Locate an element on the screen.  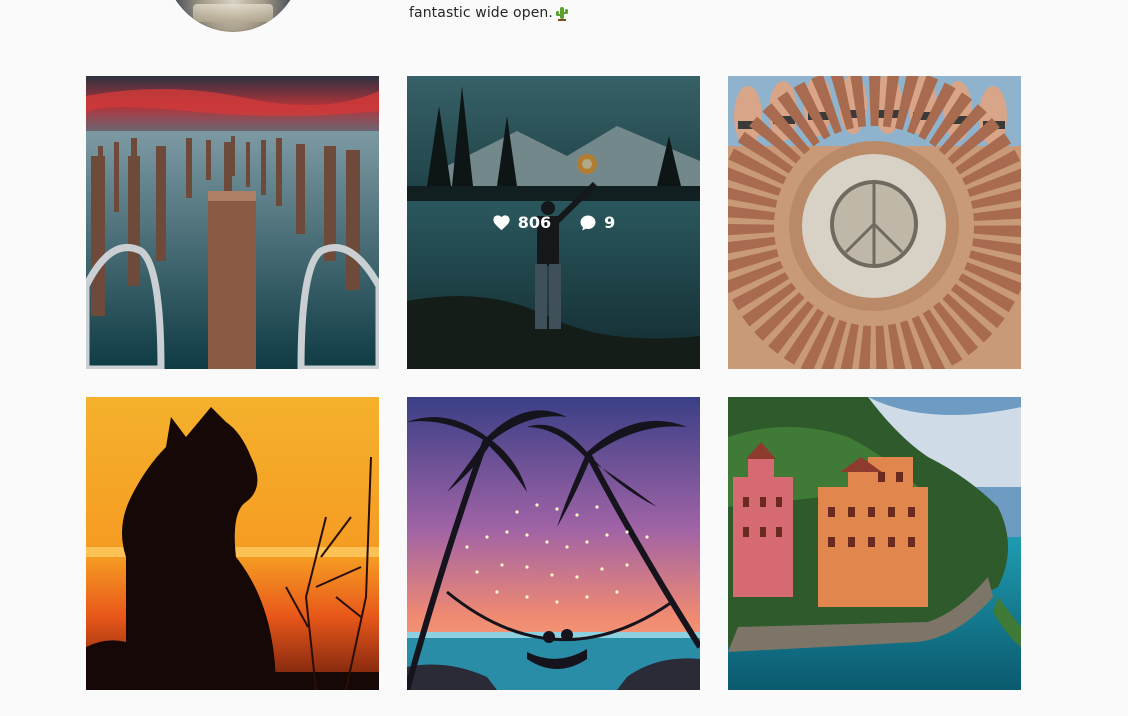
comments-count: 9 is located at coordinates (610, 222).